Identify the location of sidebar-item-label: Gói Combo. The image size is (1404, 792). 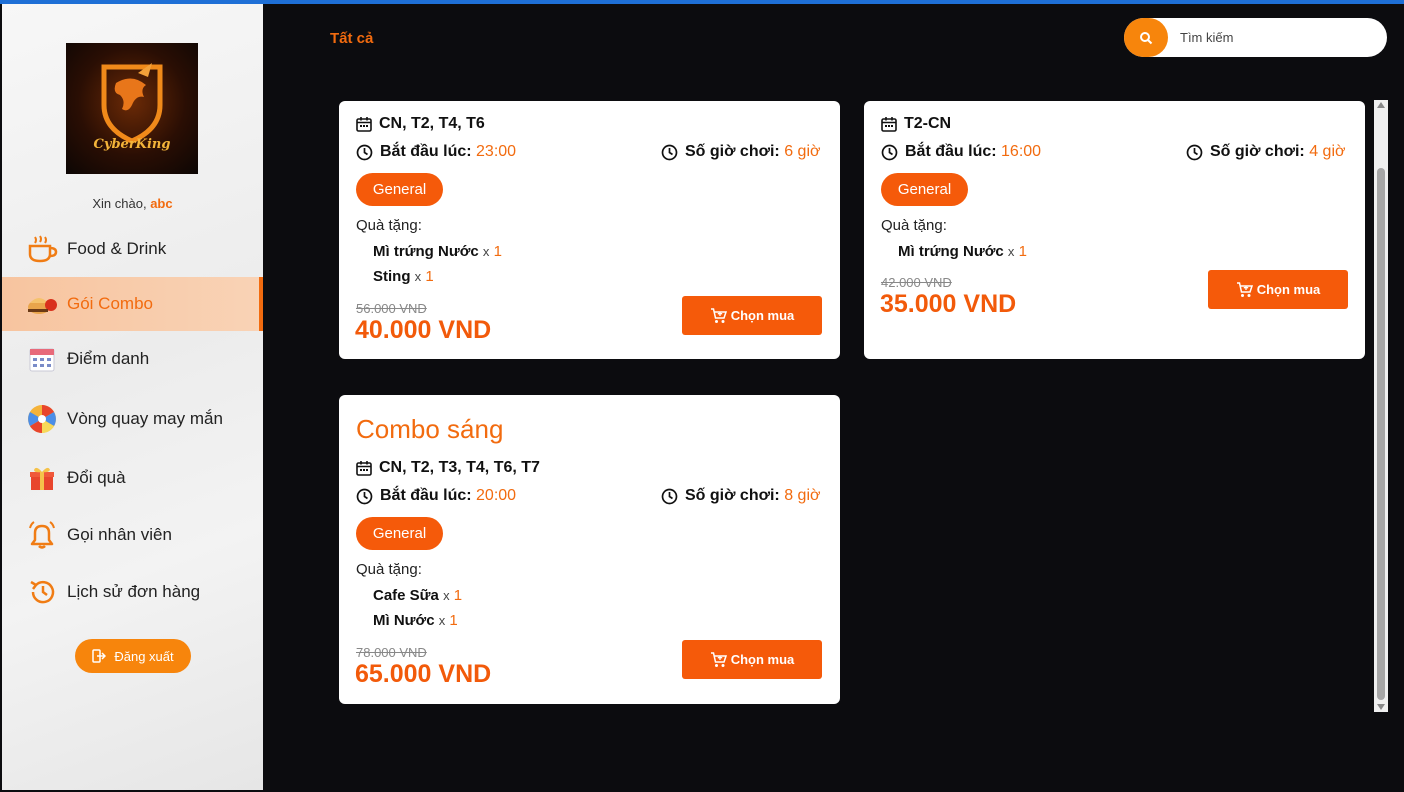
(110, 303).